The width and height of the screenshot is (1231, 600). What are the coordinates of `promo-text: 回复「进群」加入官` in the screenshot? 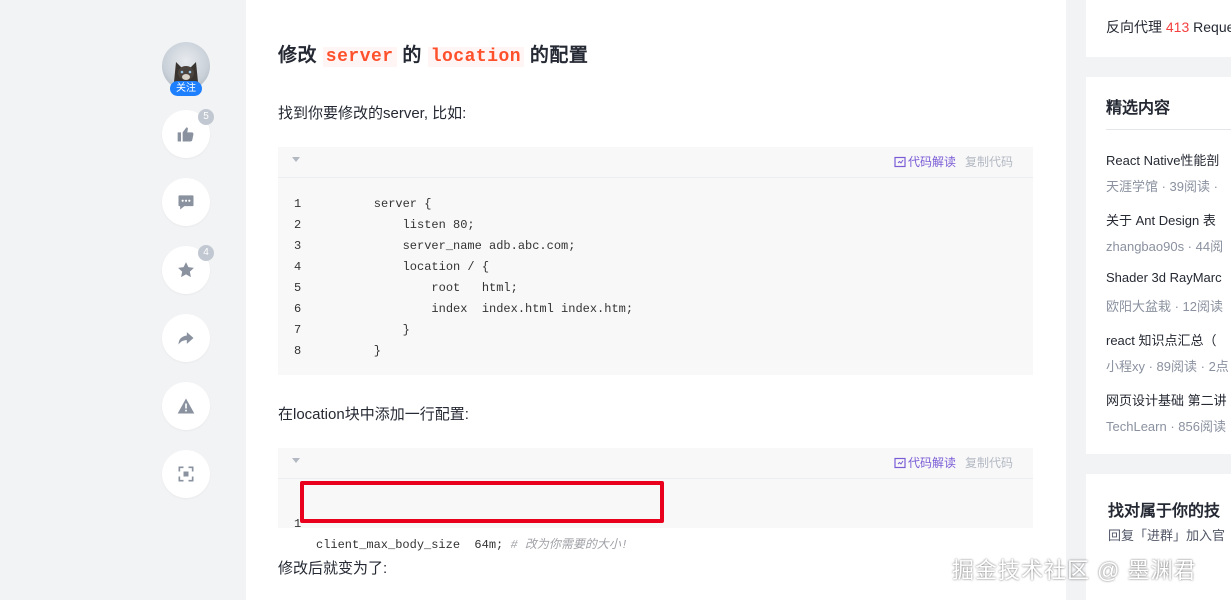 It's located at (1167, 535).